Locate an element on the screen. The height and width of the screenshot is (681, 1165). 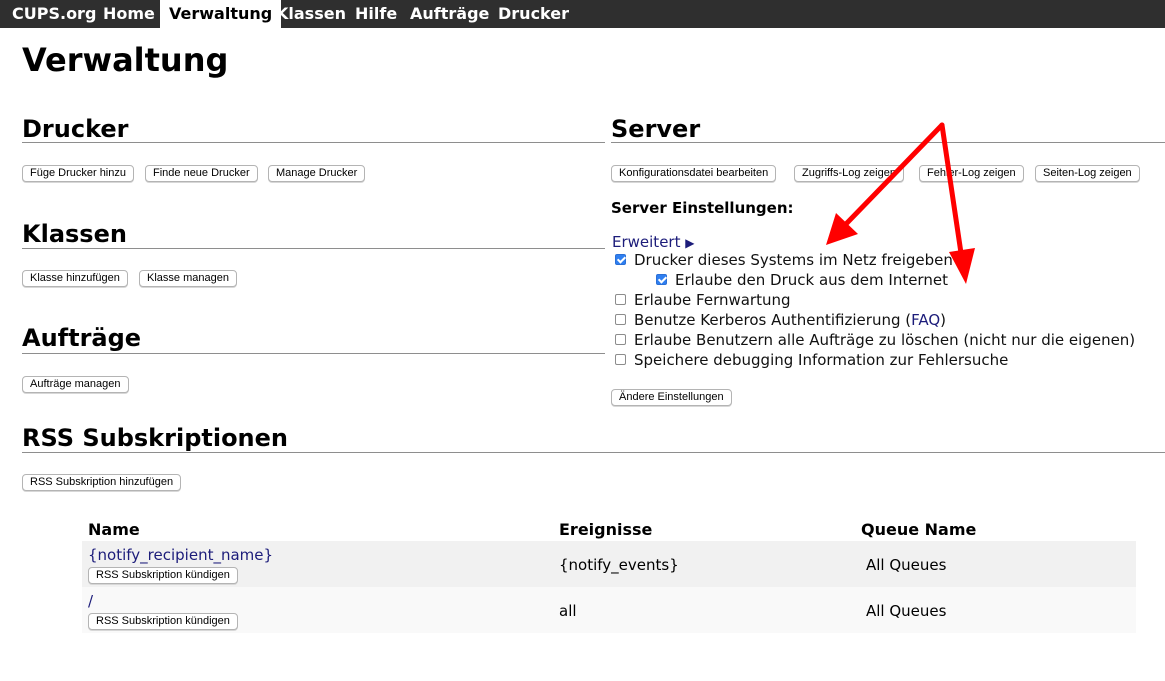
annotation-arrows is located at coordinates (900, 203).